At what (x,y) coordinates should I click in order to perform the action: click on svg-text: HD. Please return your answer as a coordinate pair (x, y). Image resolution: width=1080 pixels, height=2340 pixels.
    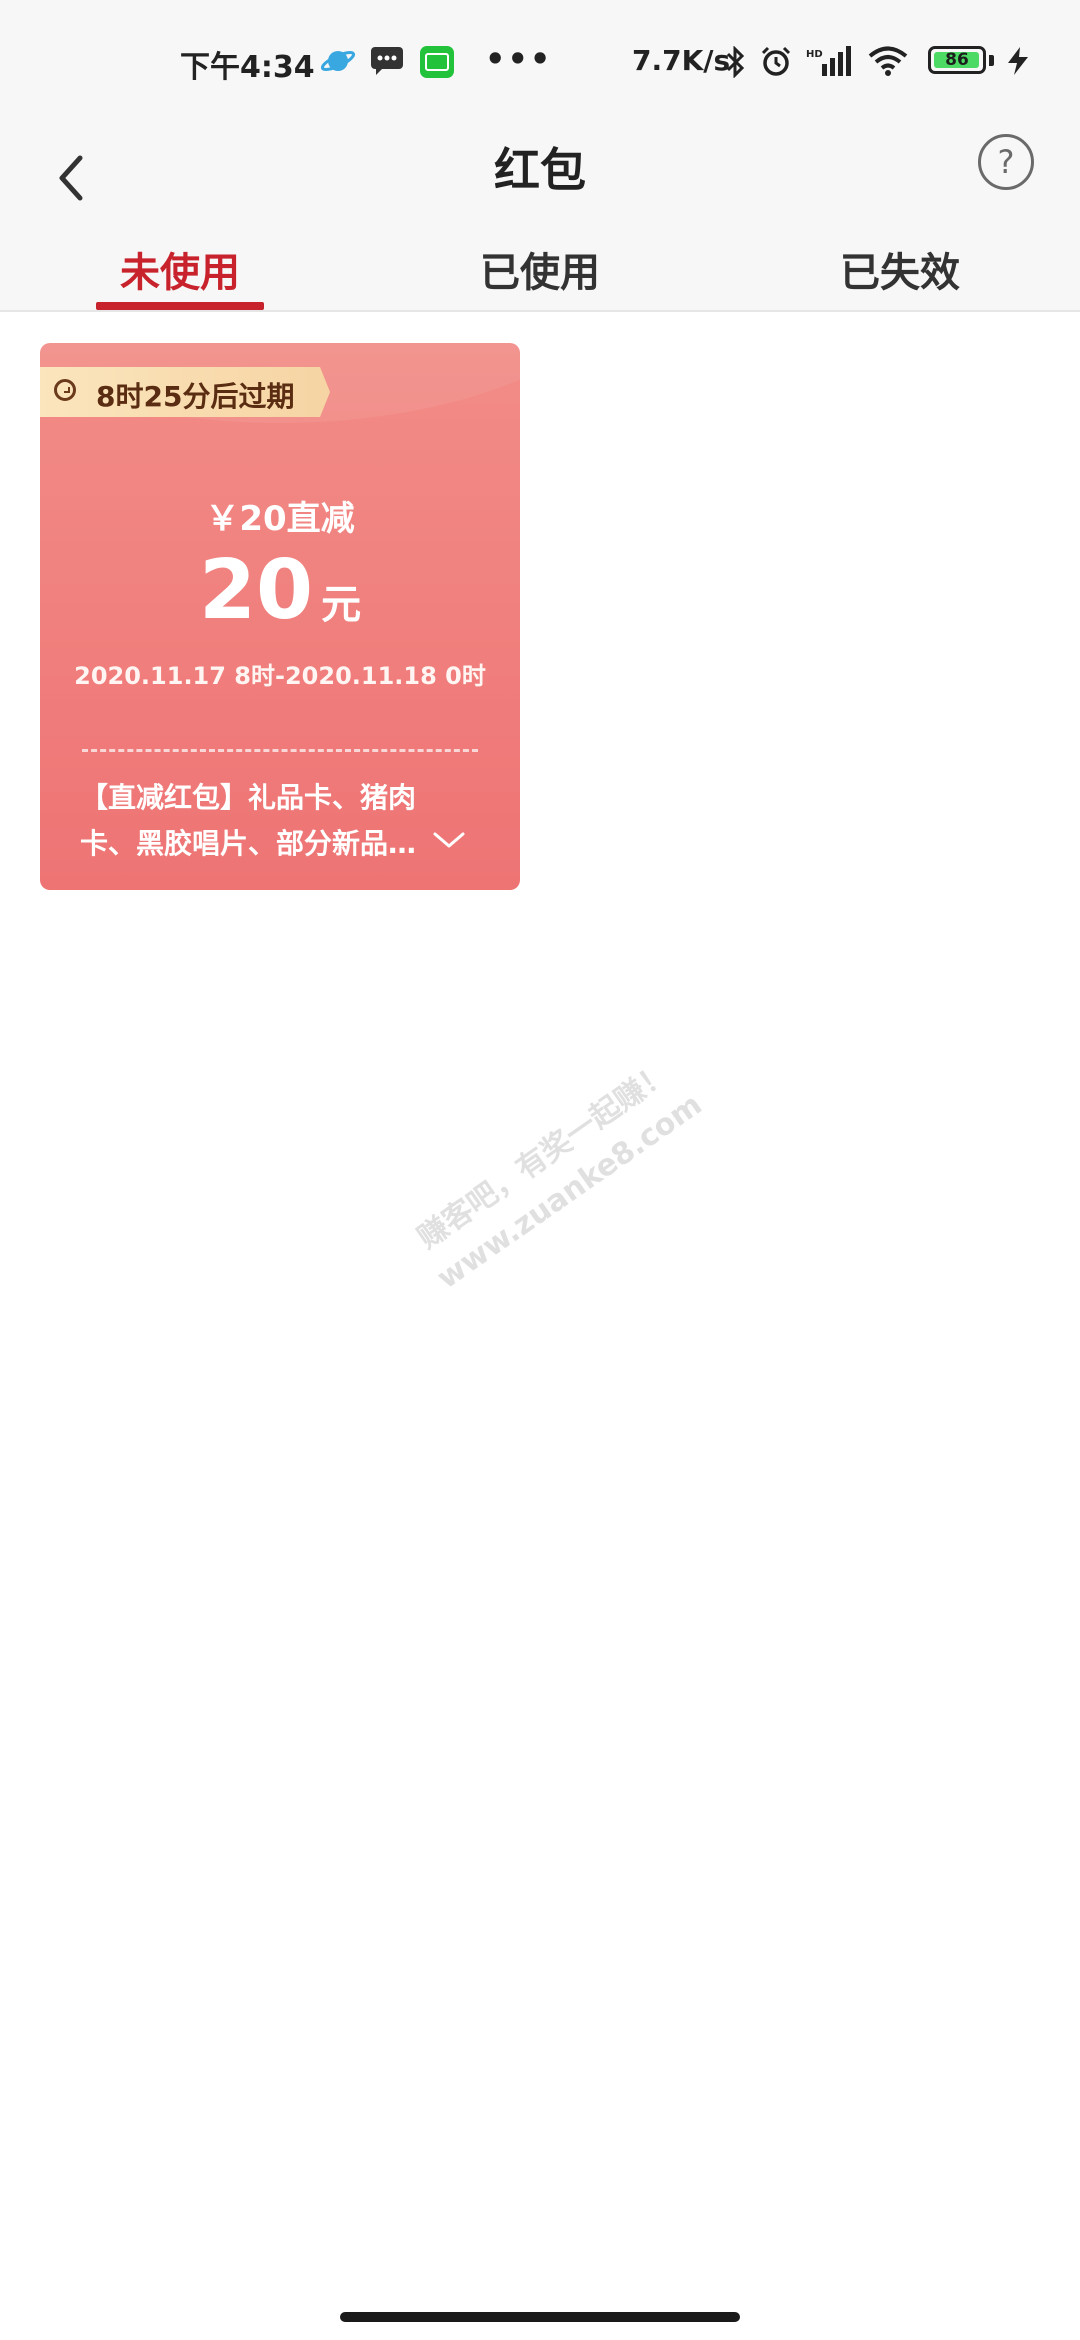
    Looking at the image, I should click on (814, 54).